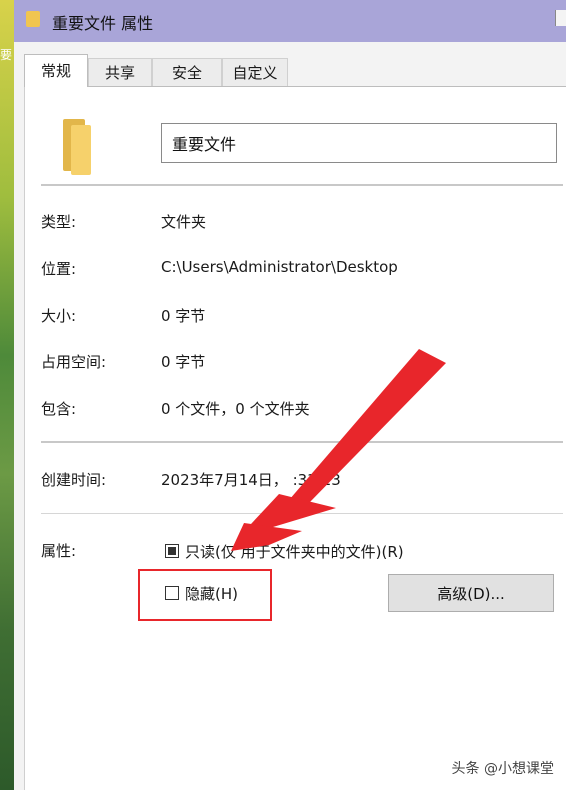 This screenshot has width=566, height=791. Describe the element at coordinates (294, 551) in the screenshot. I see `readonly-label: 只读(仅 用于文件夹中的文件)(R)` at that location.